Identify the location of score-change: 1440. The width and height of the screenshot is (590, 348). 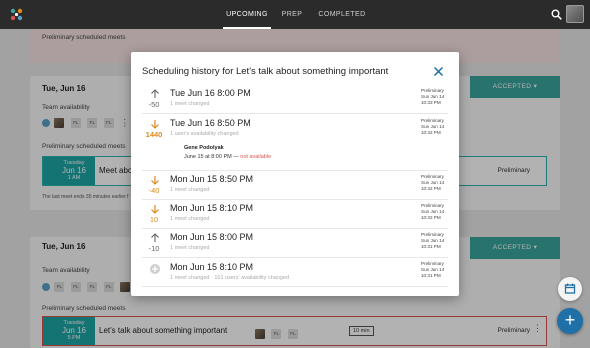
(154, 134).